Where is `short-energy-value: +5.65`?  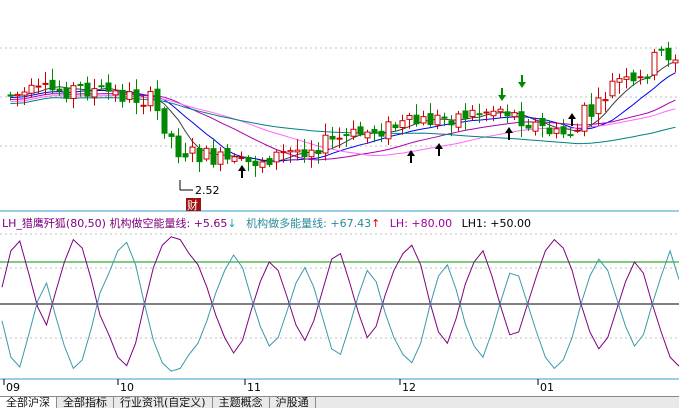 short-energy-value: +5.65 is located at coordinates (210, 223).